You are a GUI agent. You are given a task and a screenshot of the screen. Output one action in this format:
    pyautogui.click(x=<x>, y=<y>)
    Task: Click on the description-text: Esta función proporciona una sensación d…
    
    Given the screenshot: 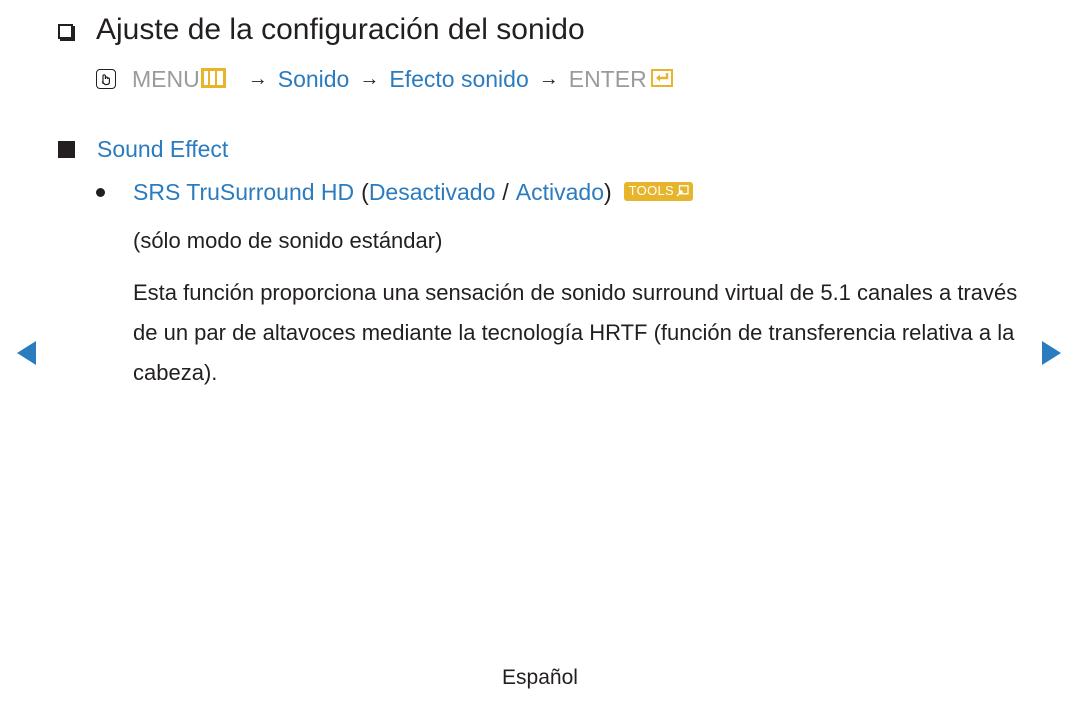 What is the action you would take?
    pyautogui.click(x=575, y=332)
    